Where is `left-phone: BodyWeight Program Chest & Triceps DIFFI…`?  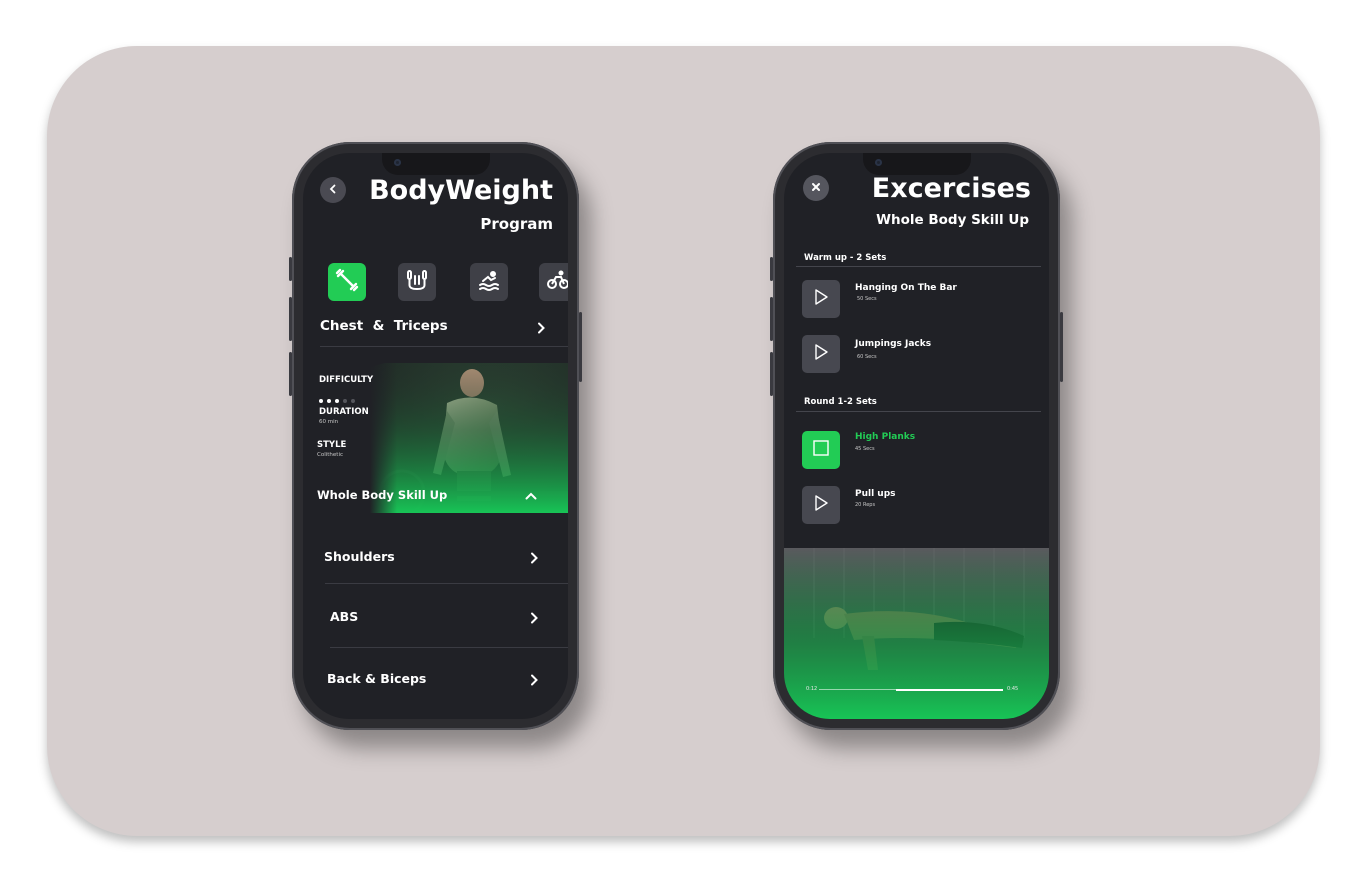 left-phone: BodyWeight Program Chest & Triceps DIFFI… is located at coordinates (435, 436).